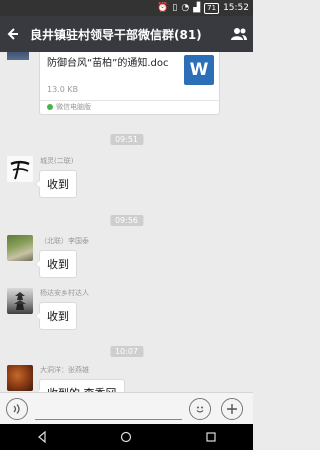 This screenshot has width=320, height=450. I want to click on alarm-icon: ⏰, so click(163, 8).